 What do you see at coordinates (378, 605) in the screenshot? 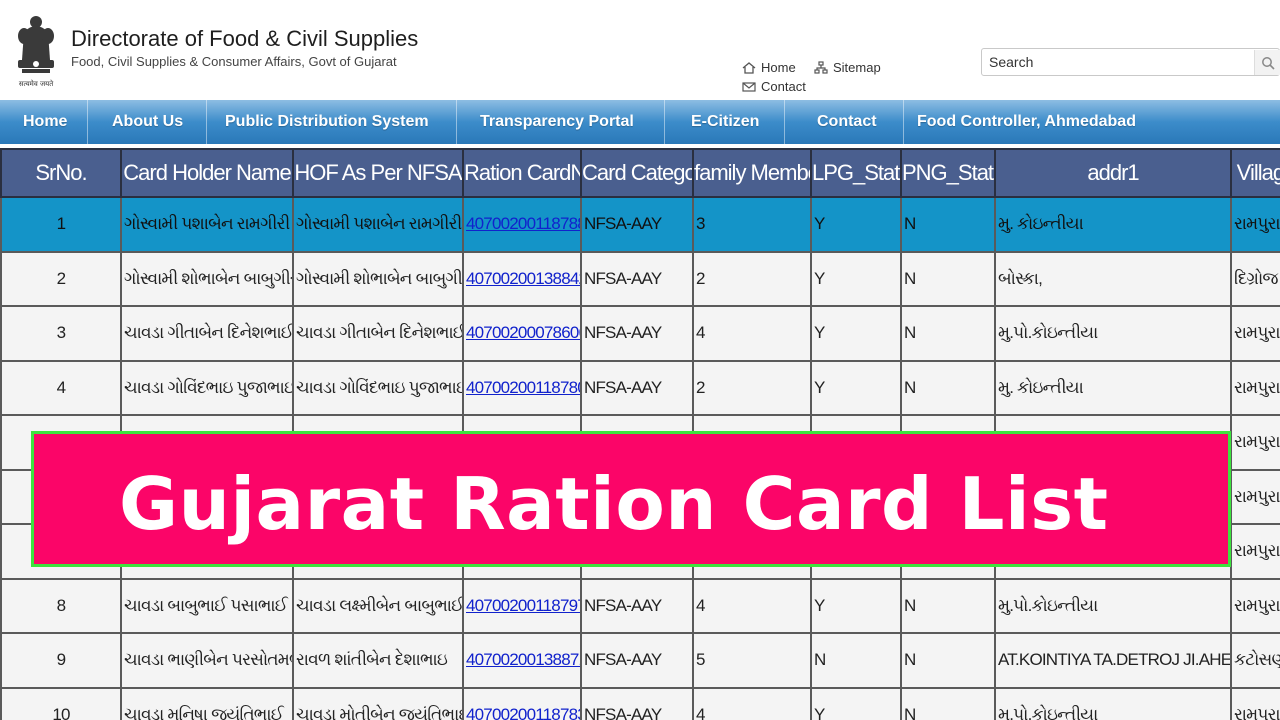
I see `table-cell: ચાવડા લક્ષ્મીબેન બાબુભાઈ` at bounding box center [378, 605].